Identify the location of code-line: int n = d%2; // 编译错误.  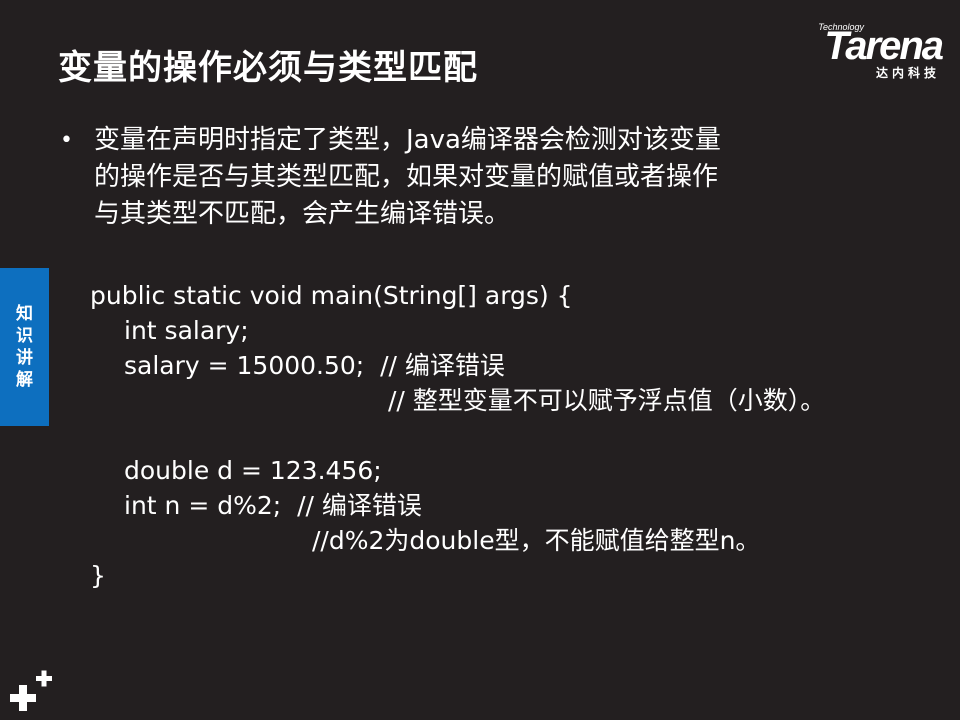
(273, 505).